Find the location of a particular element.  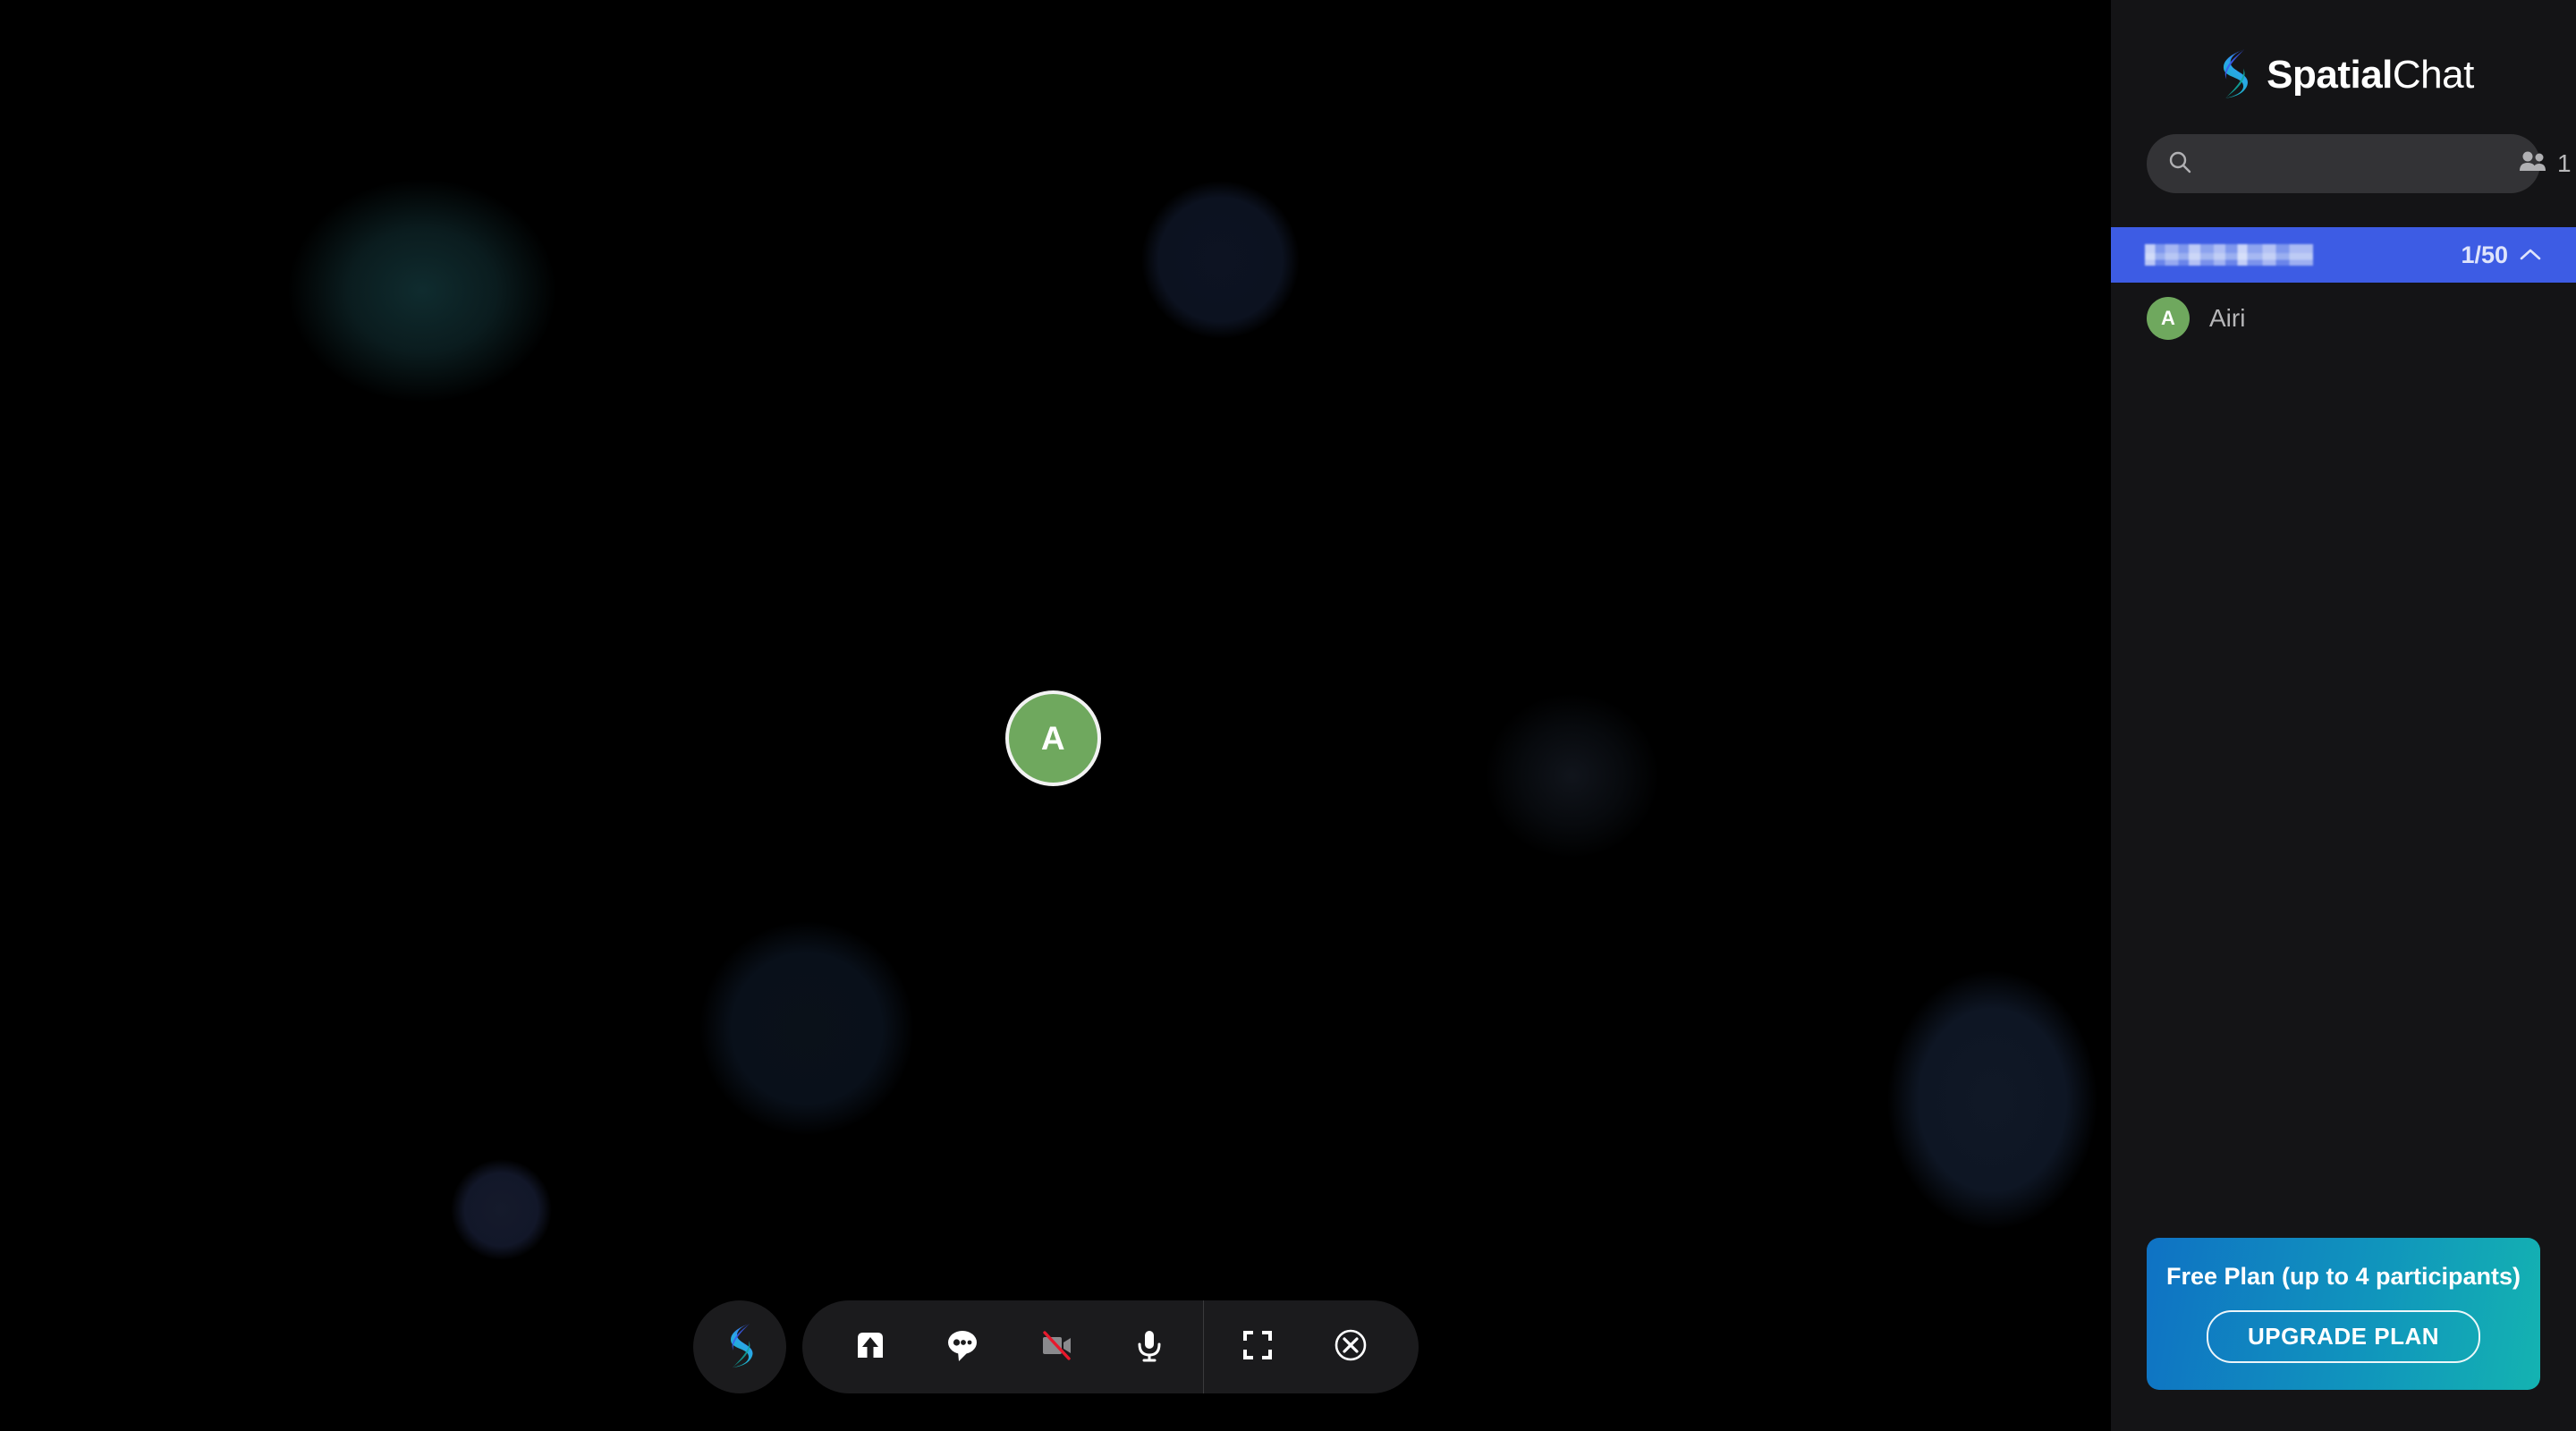

avatar: A is located at coordinates (2168, 318).